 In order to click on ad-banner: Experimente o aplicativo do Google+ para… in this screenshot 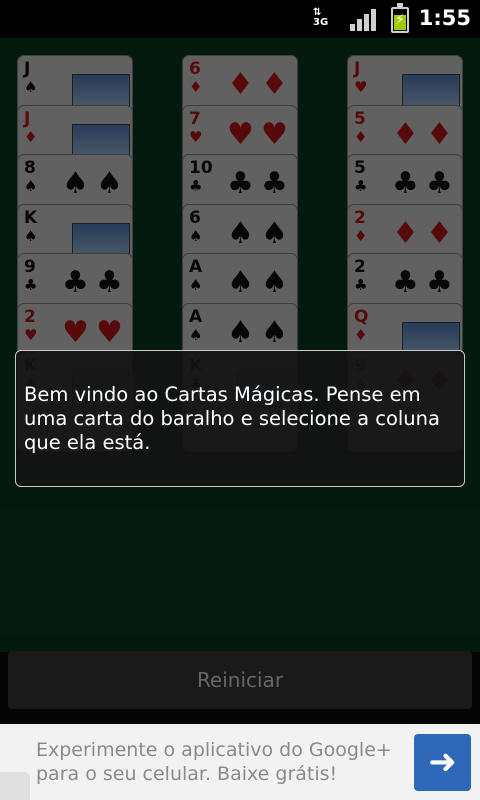, I will do `click(240, 762)`.